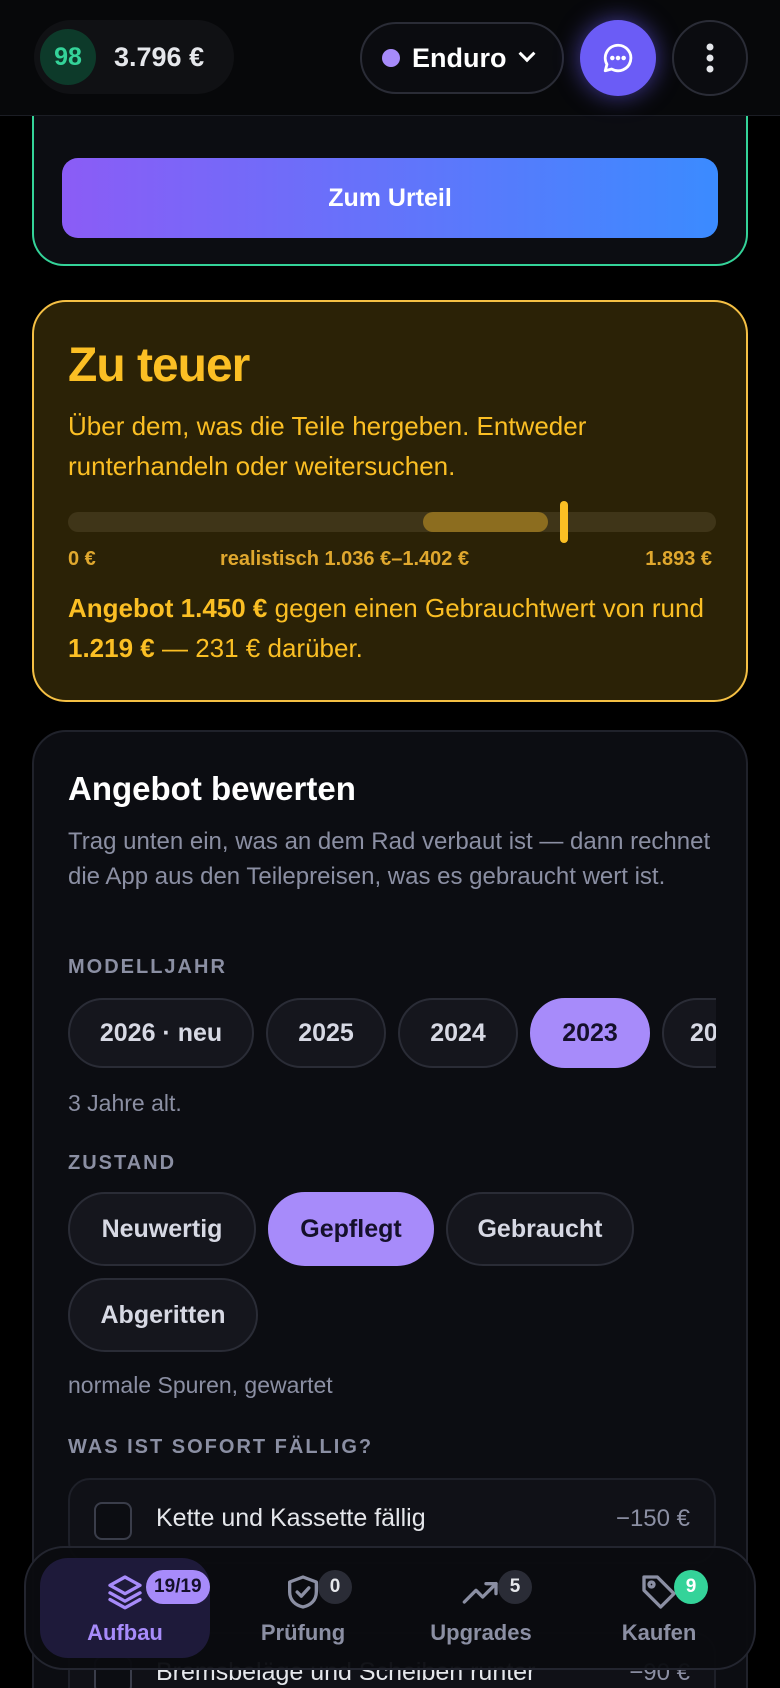  Describe the element at coordinates (291, 1518) in the screenshot. I see `due-item-label: Kette und Kassette fällig` at that location.